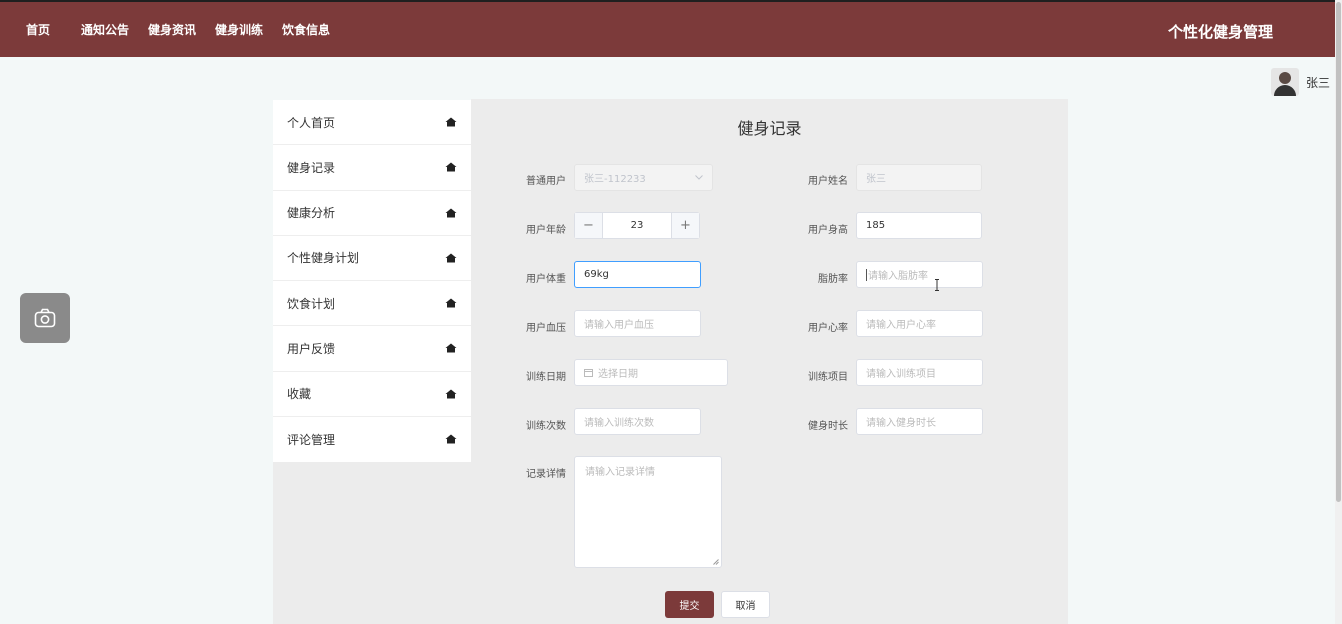 This screenshot has width=1342, height=624. I want to click on resize-handle-icon, so click(716, 562).